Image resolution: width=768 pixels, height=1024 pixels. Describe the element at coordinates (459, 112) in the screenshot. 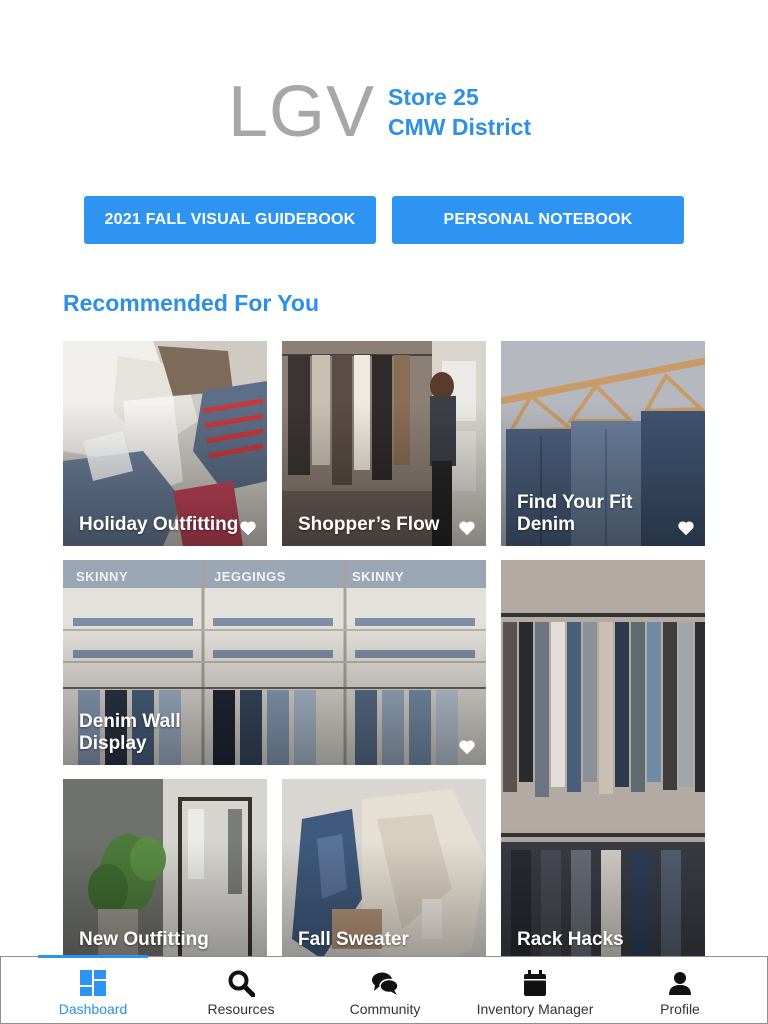

I see `store-info: Store 25 CMW District` at that location.